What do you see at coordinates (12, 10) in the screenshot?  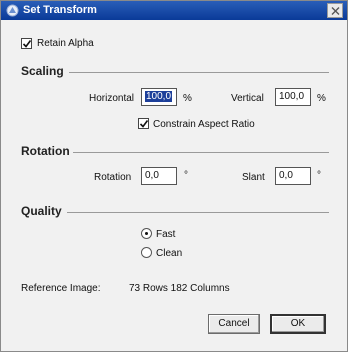 I see `app-icon` at bounding box center [12, 10].